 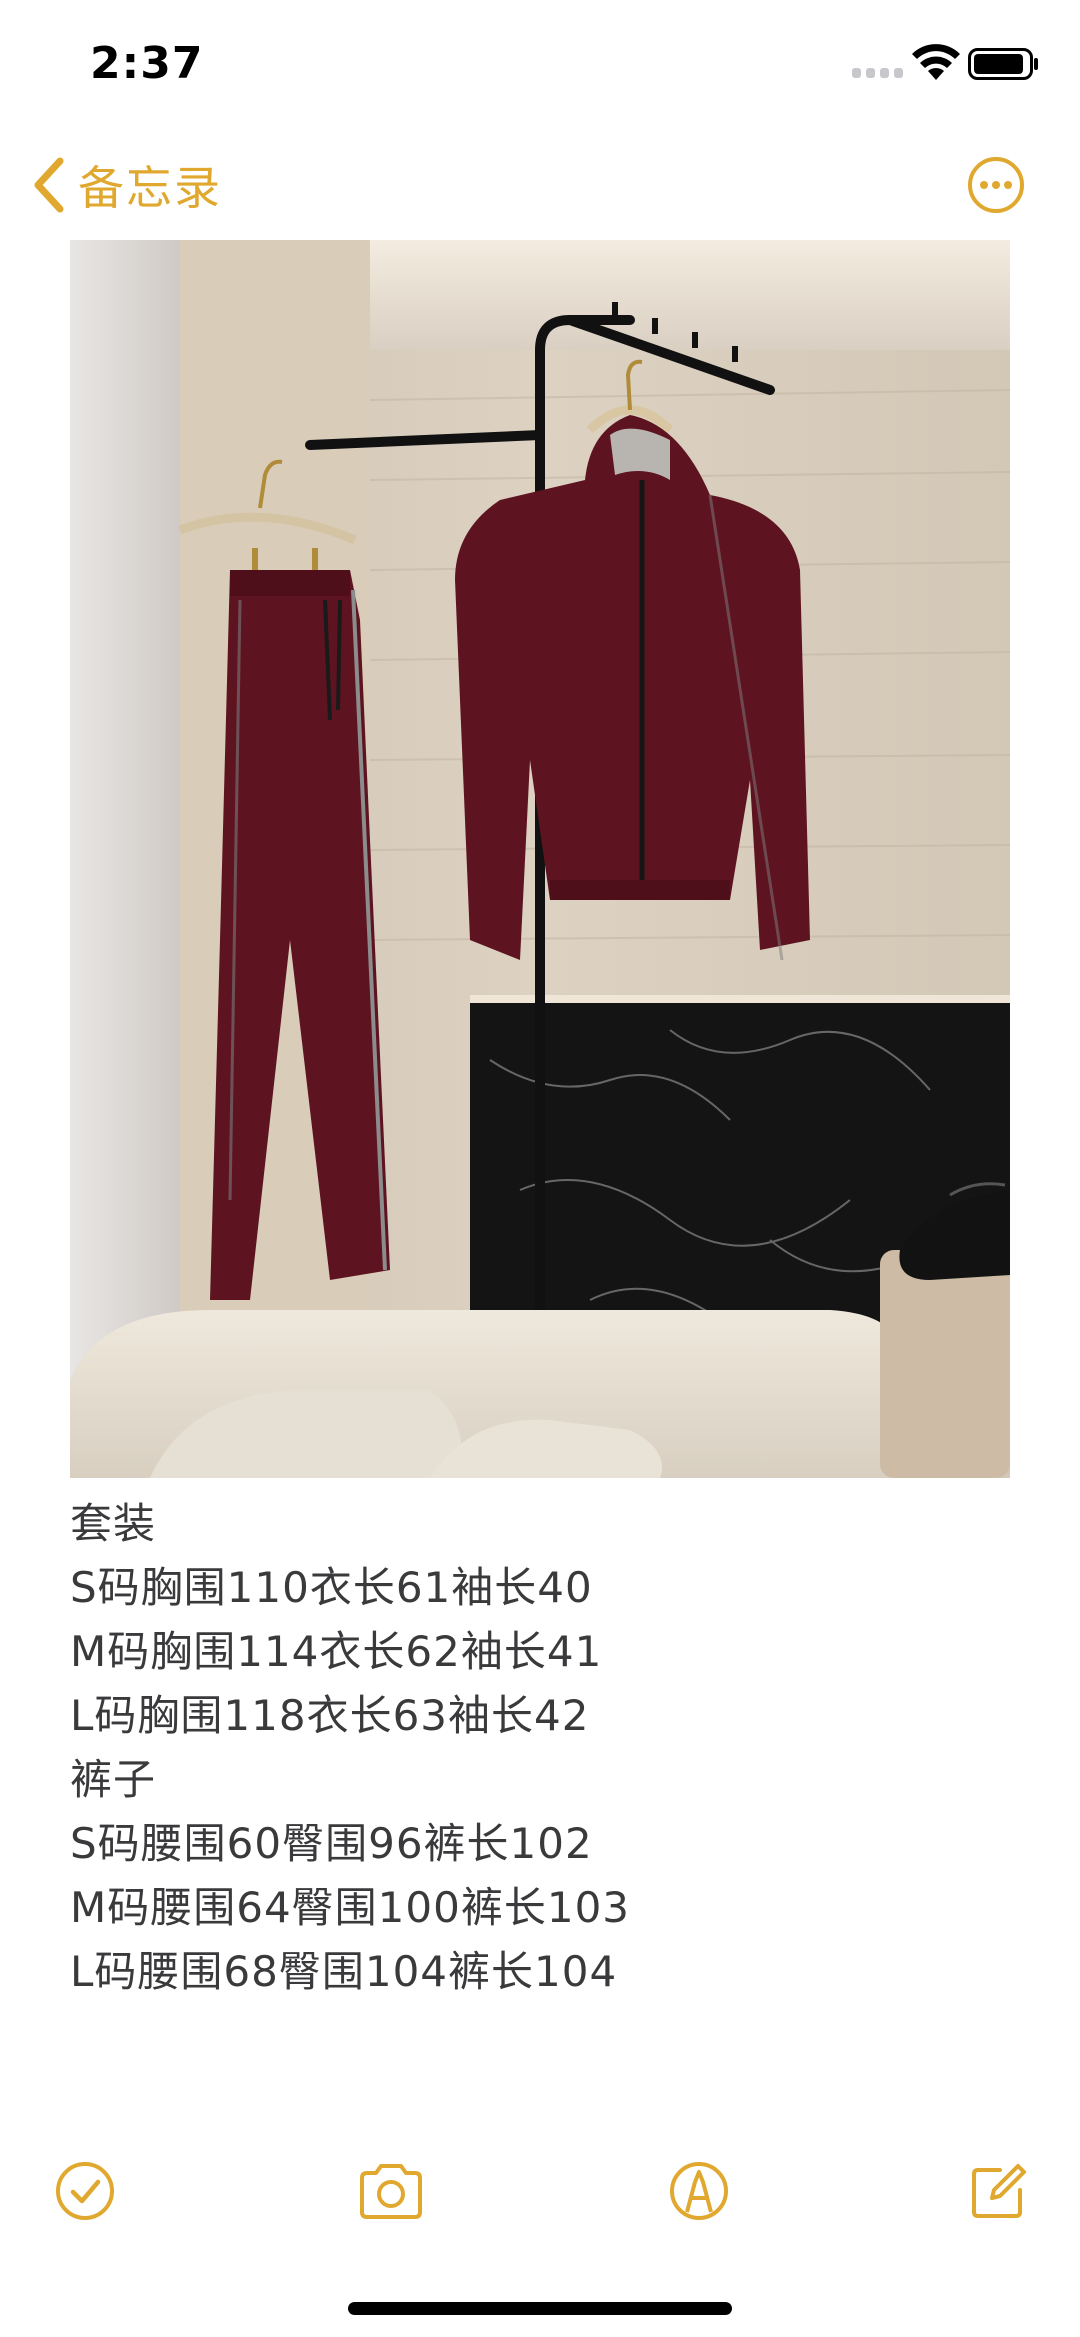 What do you see at coordinates (1003, 64) in the screenshot?
I see `battery-icon` at bounding box center [1003, 64].